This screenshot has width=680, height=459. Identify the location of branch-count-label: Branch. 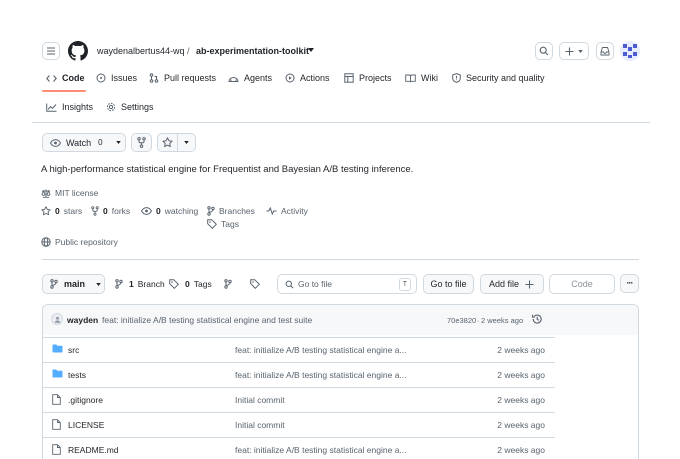
(151, 284).